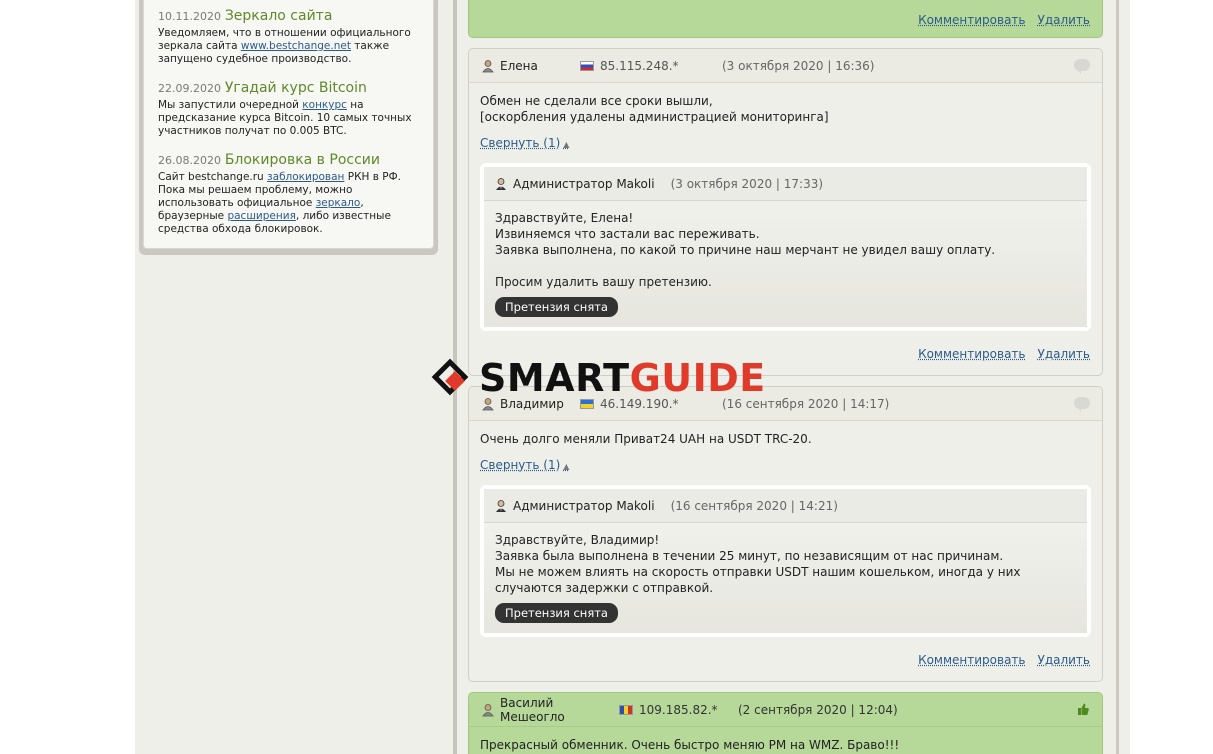 The height and width of the screenshot is (754, 1213). Describe the element at coordinates (296, 46) in the screenshot. I see `news-link: www.bestchange.net` at that location.